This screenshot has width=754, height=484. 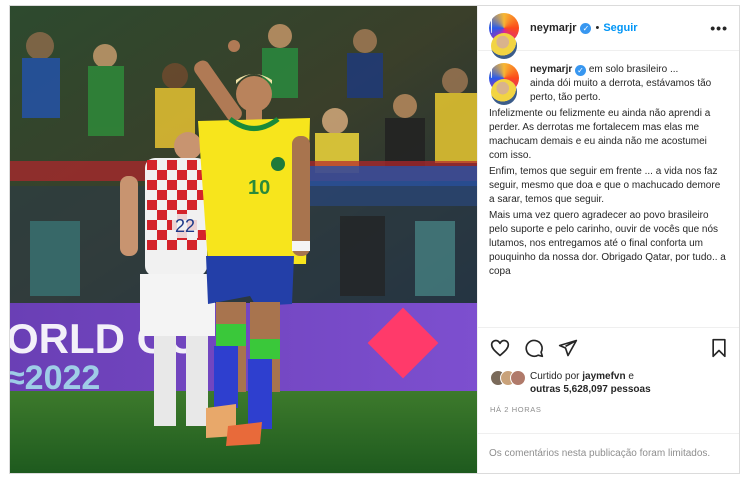 What do you see at coordinates (504, 45) in the screenshot?
I see `avatar` at bounding box center [504, 45].